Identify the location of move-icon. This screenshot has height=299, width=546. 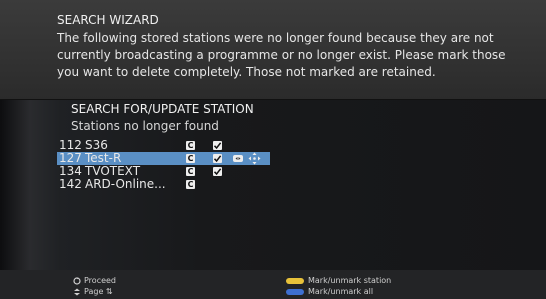
(238, 158).